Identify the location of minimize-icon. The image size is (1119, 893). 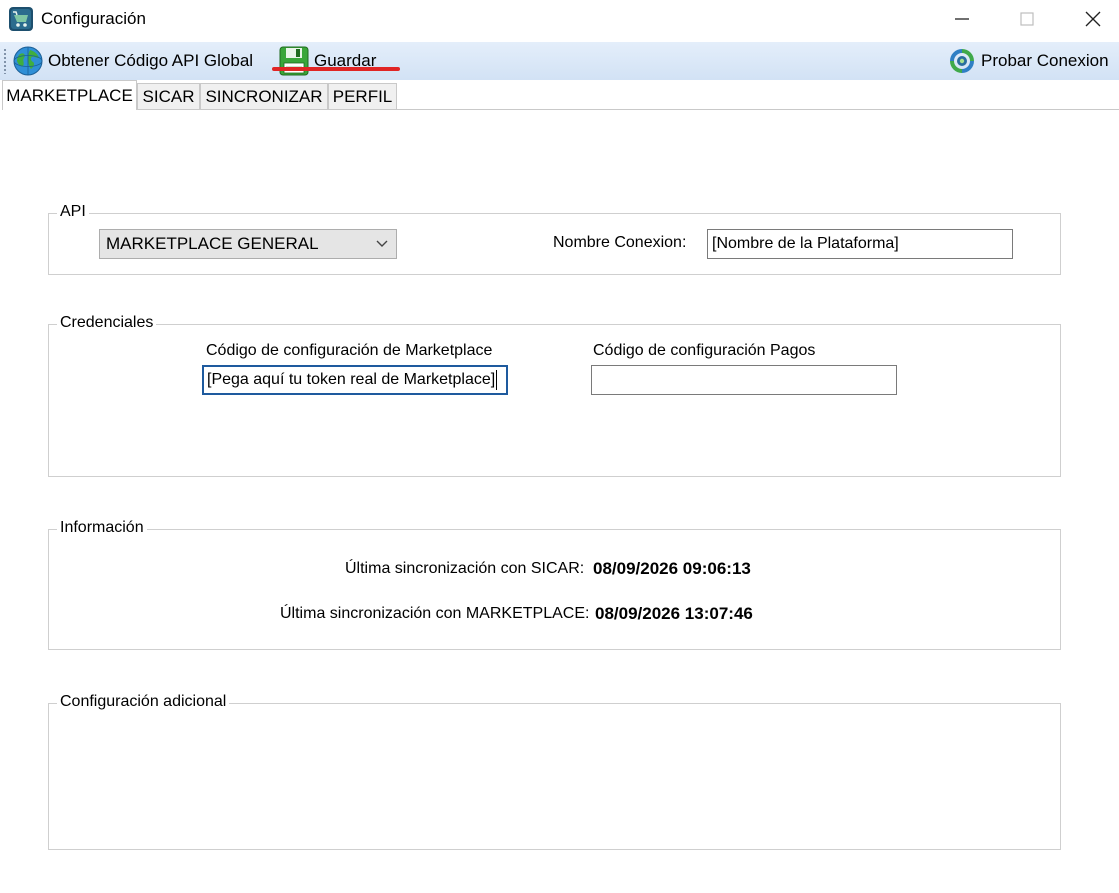
(962, 19).